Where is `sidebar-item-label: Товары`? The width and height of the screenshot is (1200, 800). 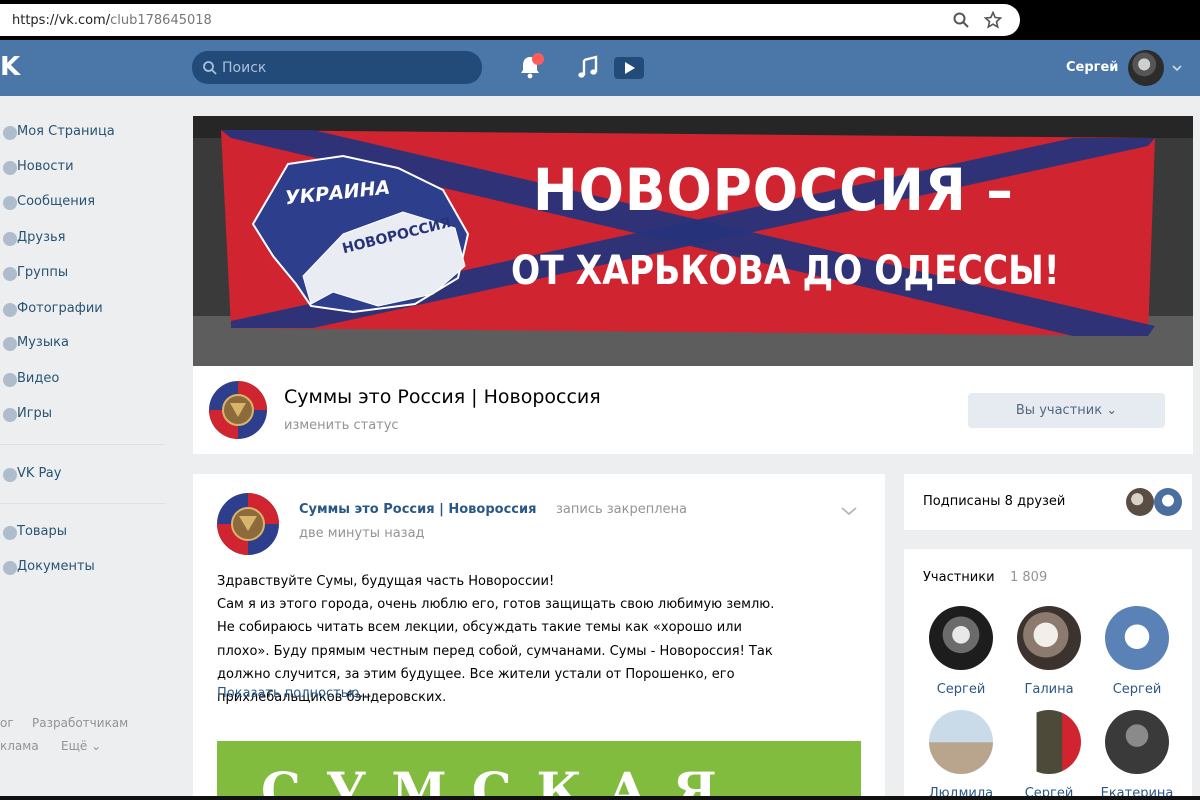
sidebar-item-label: Товары is located at coordinates (42, 531).